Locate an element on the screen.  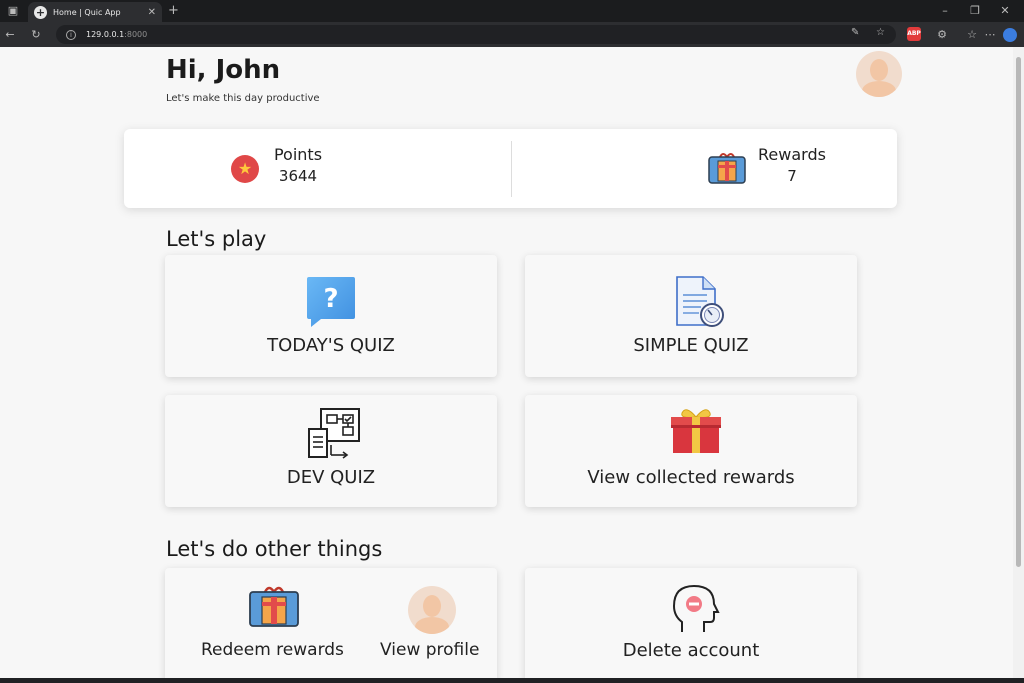
points-label: Points is located at coordinates (298, 154).